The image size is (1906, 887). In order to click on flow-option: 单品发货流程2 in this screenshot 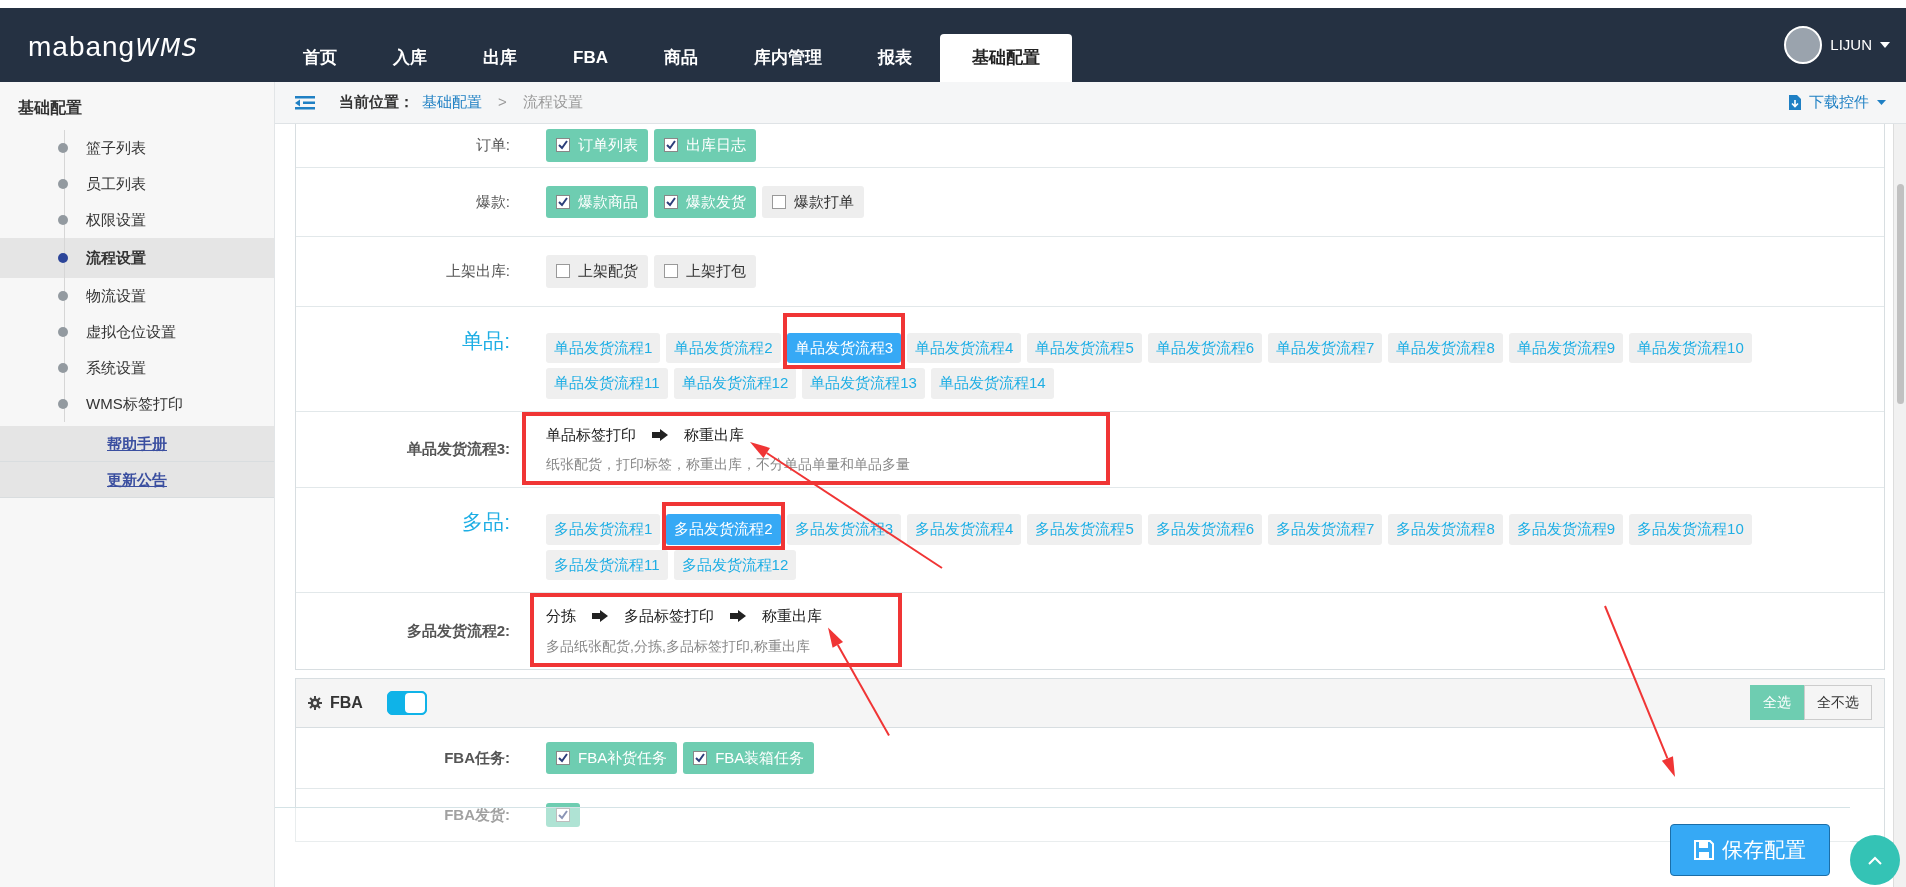, I will do `click(723, 347)`.